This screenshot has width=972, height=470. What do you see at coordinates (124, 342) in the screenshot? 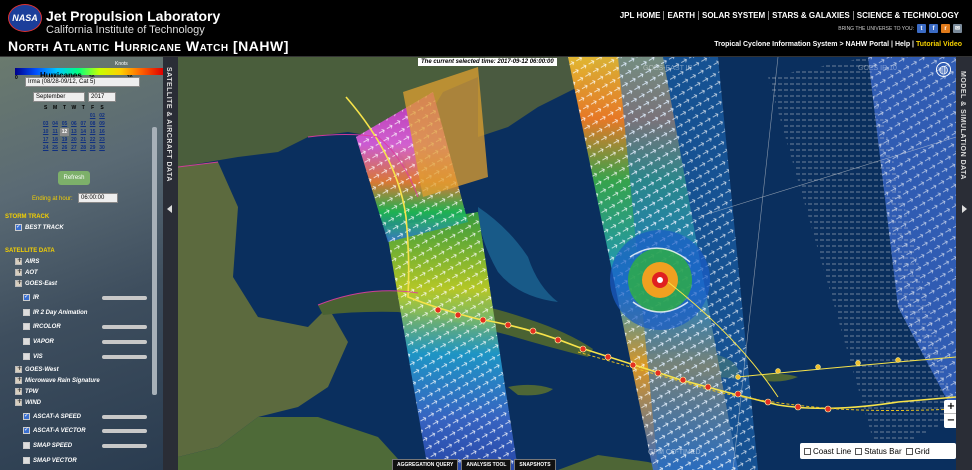
I see `vapor-opacity-slider` at bounding box center [124, 342].